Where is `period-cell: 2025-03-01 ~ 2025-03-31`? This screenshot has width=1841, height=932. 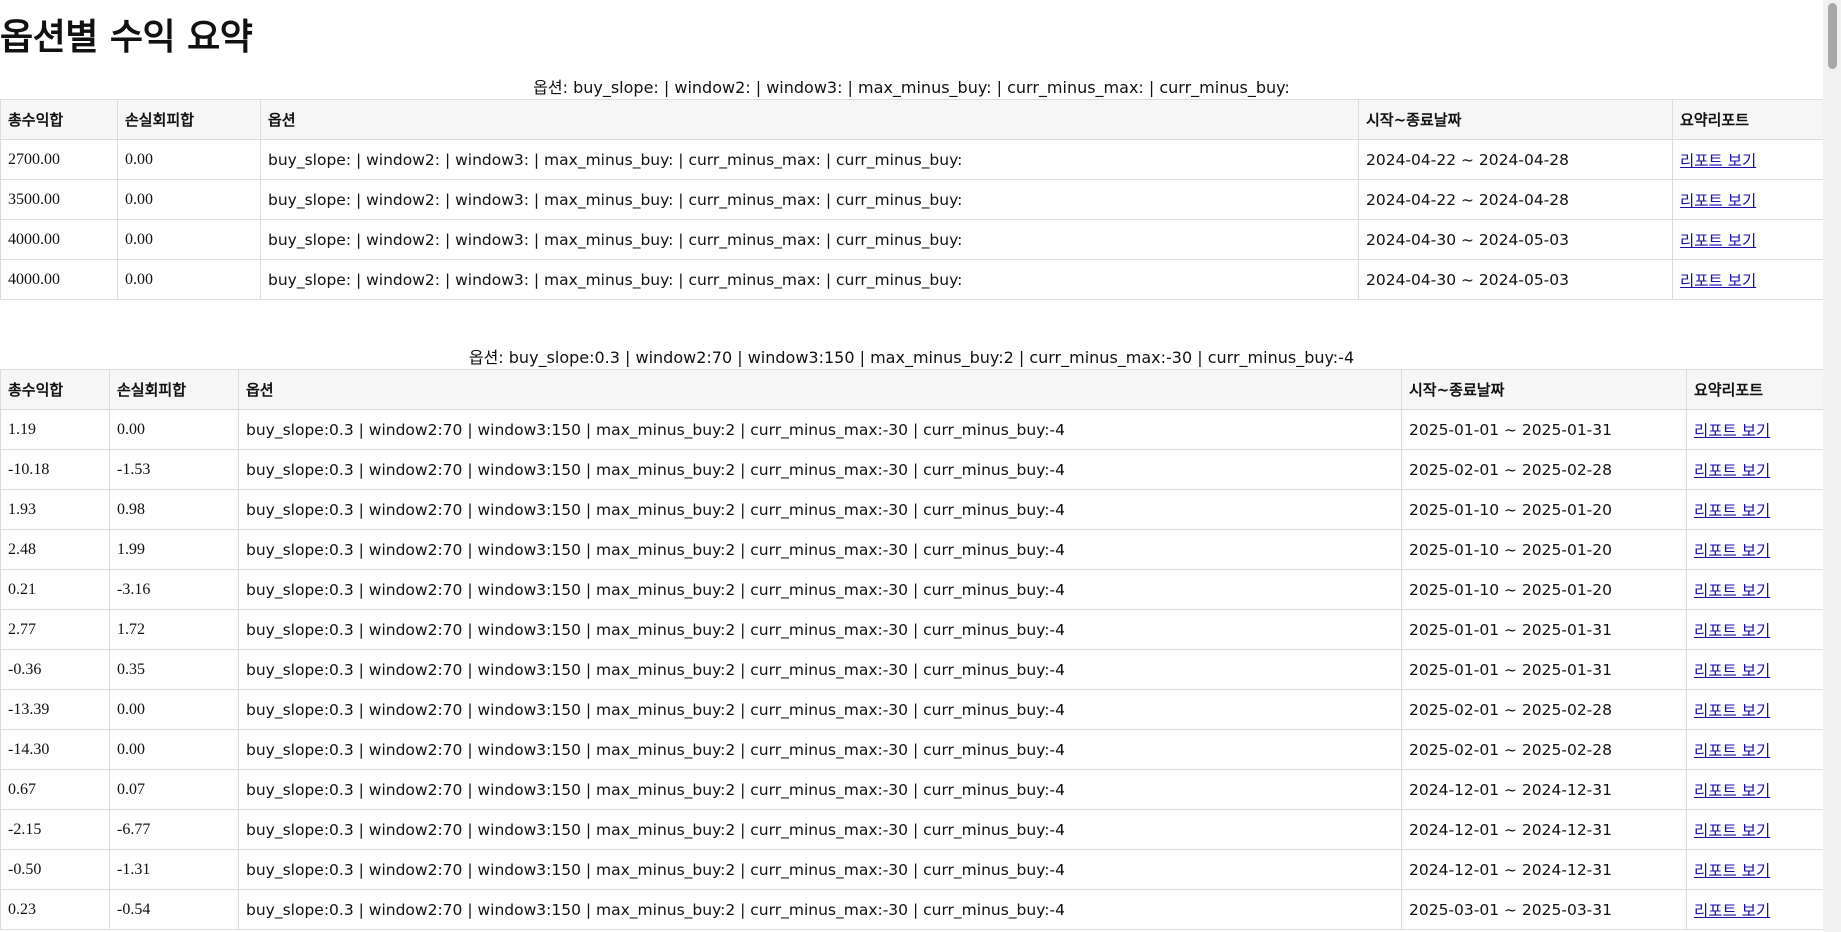 period-cell: 2025-03-01 ~ 2025-03-31 is located at coordinates (1544, 909).